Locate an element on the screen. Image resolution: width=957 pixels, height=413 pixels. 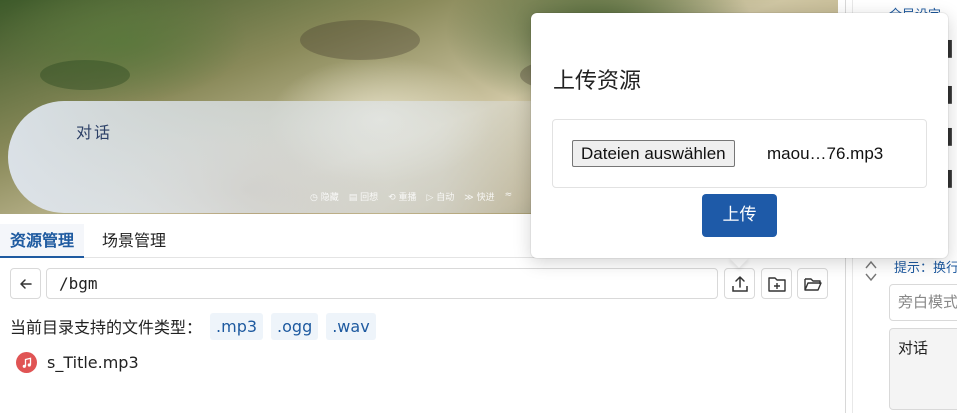
new-folder-button is located at coordinates (776, 283).